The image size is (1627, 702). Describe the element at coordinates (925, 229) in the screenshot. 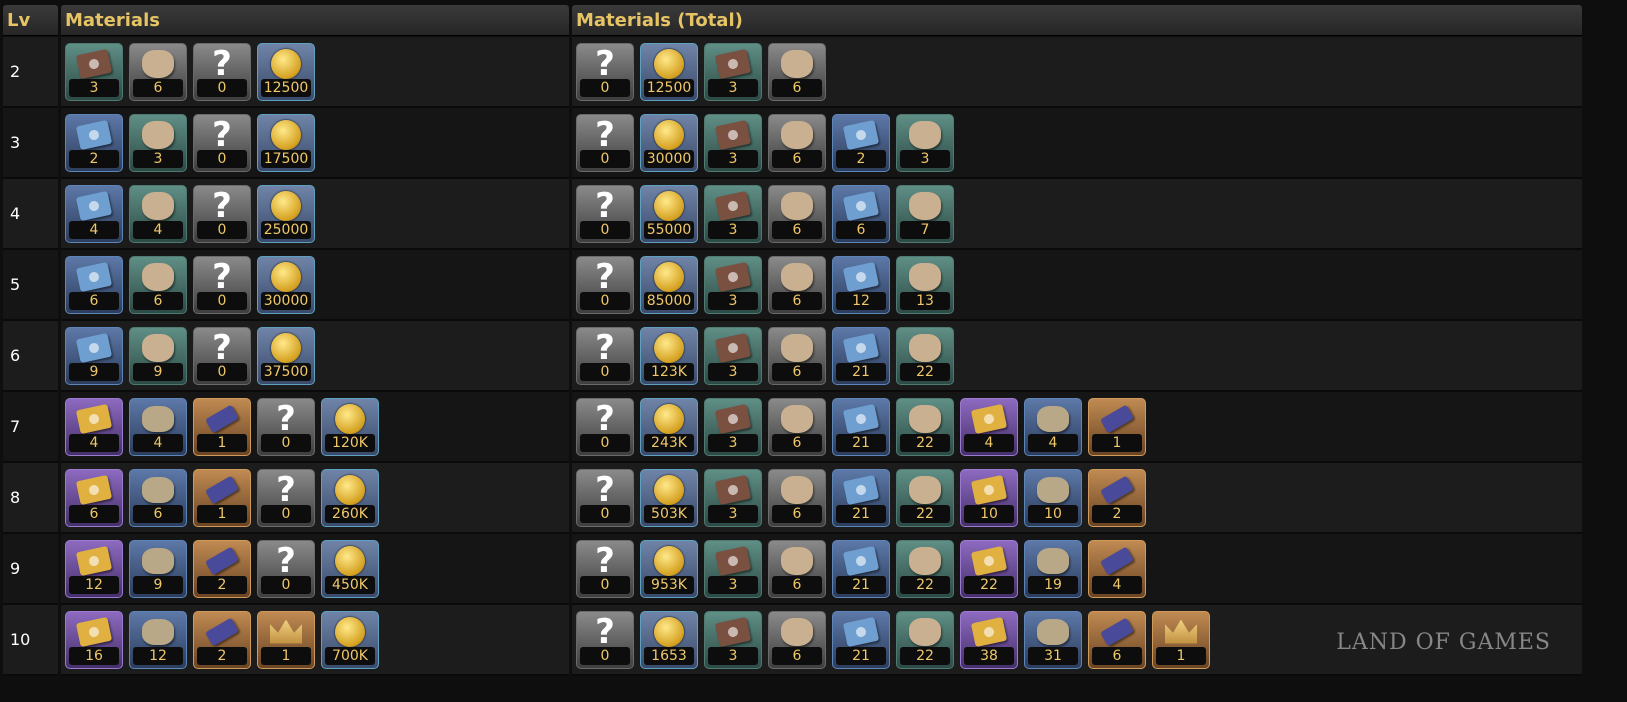

I see `material-count: 7` at that location.